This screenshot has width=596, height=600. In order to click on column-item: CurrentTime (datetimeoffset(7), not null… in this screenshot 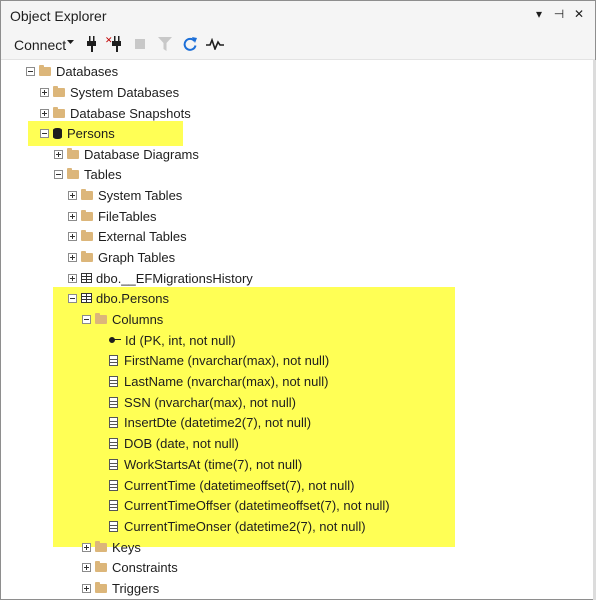, I will do `click(231, 485)`.